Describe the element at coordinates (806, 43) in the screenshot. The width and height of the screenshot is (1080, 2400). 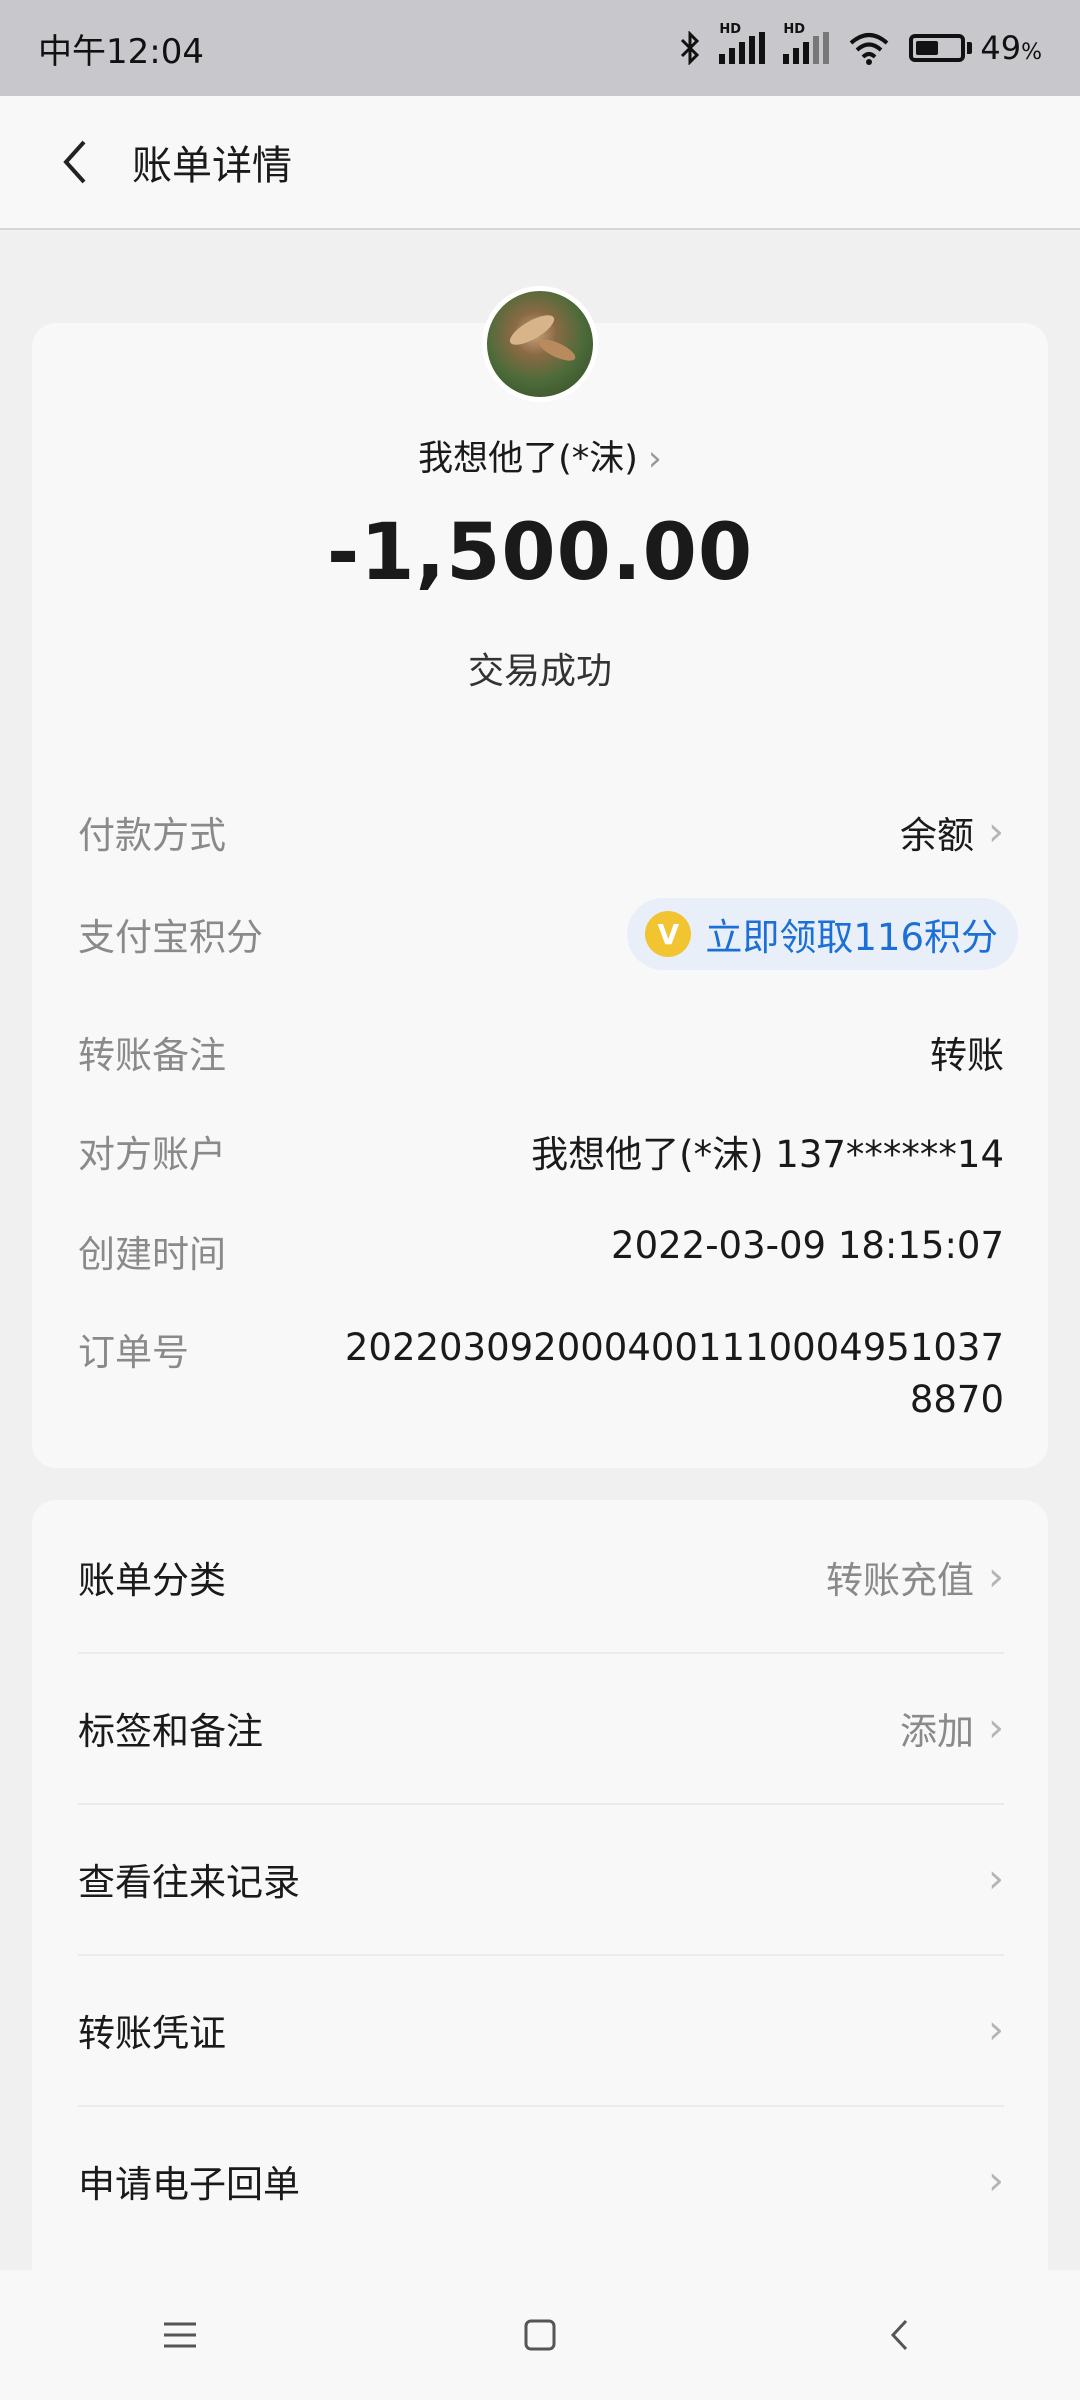
I see `signal-icon-2: HD` at that location.